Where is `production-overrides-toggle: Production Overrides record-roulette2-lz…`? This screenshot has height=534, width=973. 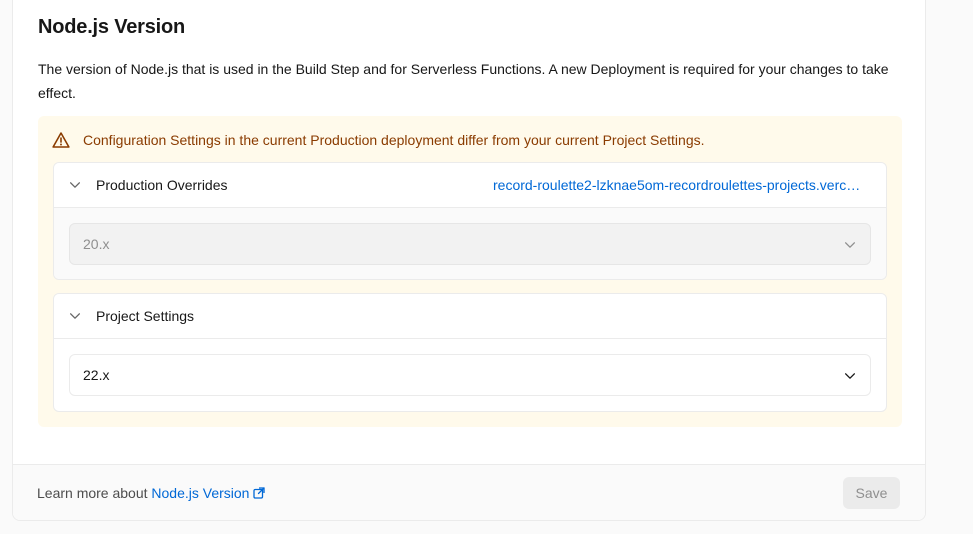 production-overrides-toggle: Production Overrides record-roulette2-lz… is located at coordinates (470, 185).